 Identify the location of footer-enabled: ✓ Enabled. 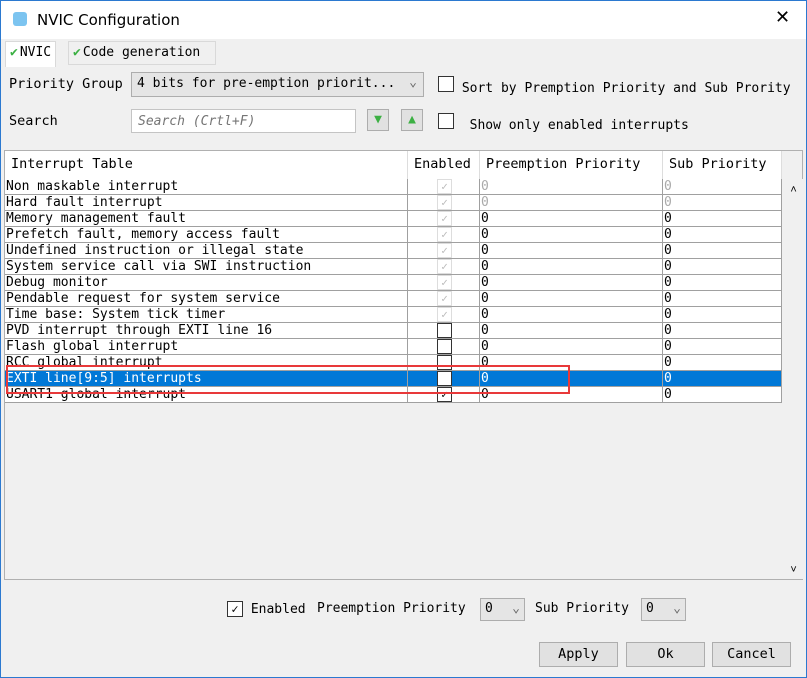
(266, 609).